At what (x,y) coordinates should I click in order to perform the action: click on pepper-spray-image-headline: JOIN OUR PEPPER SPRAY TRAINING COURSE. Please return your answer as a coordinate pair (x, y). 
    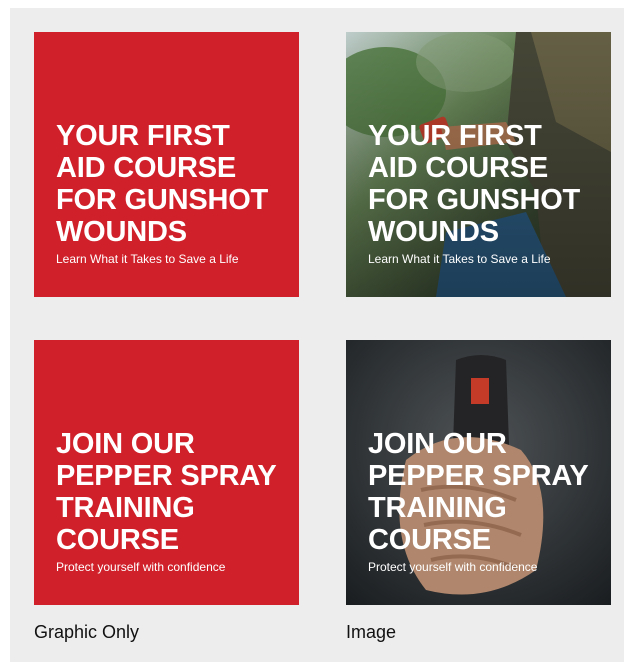
    Looking at the image, I should click on (478, 492).